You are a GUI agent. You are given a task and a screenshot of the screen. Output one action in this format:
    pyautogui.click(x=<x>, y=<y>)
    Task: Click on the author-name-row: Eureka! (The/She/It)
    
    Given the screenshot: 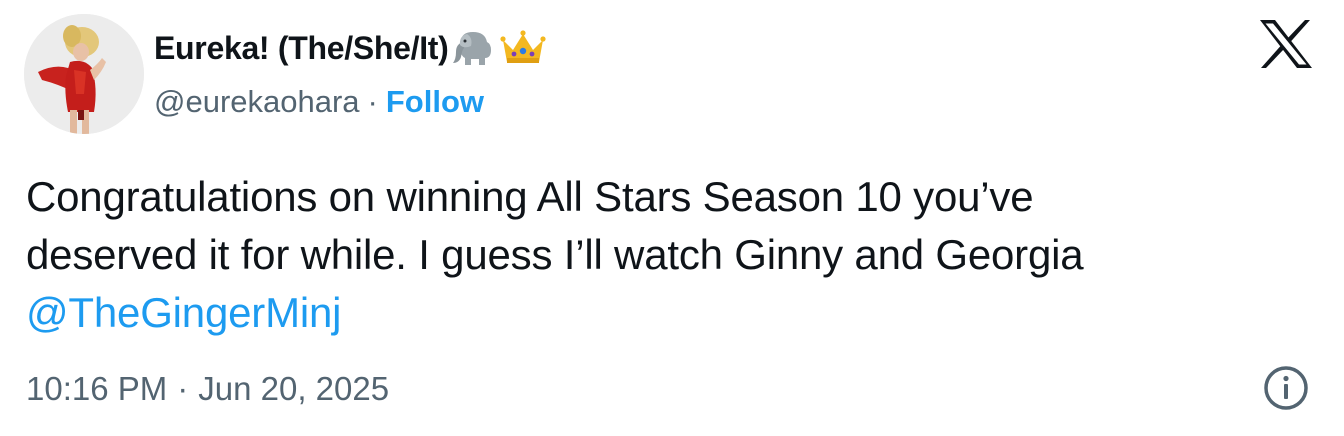 What is the action you would take?
    pyautogui.click(x=350, y=48)
    